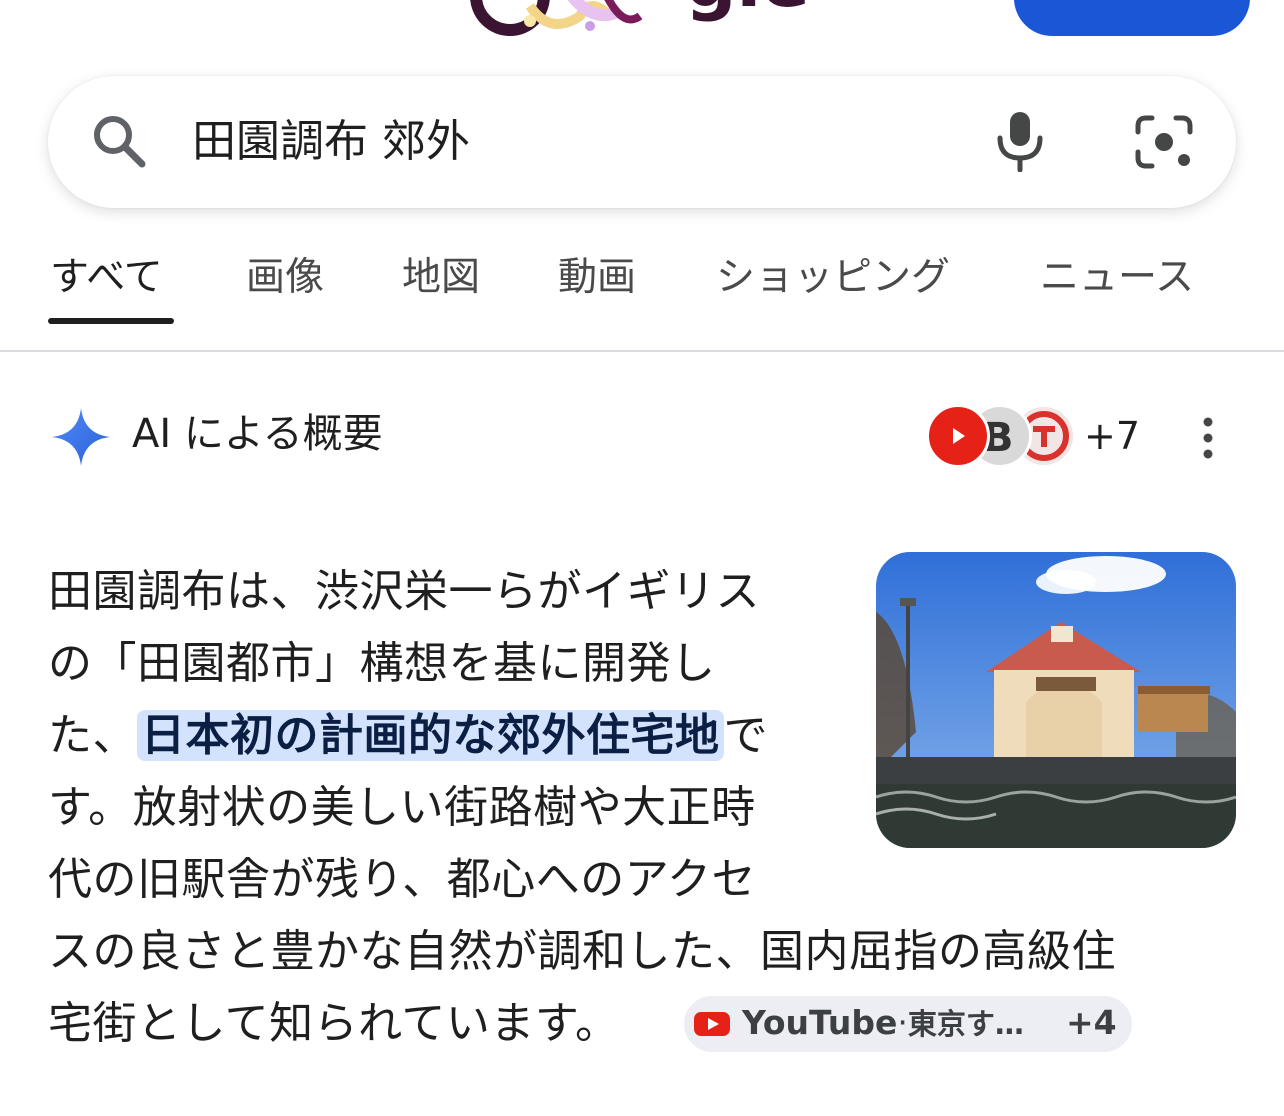  Describe the element at coordinates (257, 434) in the screenshot. I see `ai-overview-title: AI による概要` at that location.